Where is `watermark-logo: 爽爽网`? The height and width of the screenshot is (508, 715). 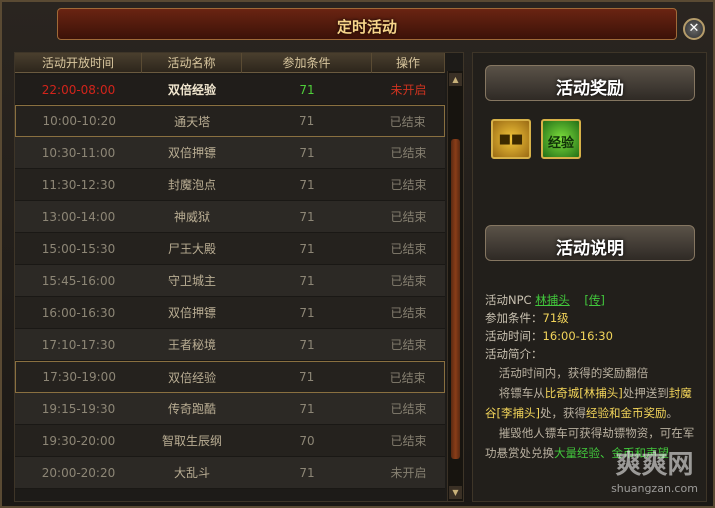 watermark-logo: 爽爽网 is located at coordinates (654, 465).